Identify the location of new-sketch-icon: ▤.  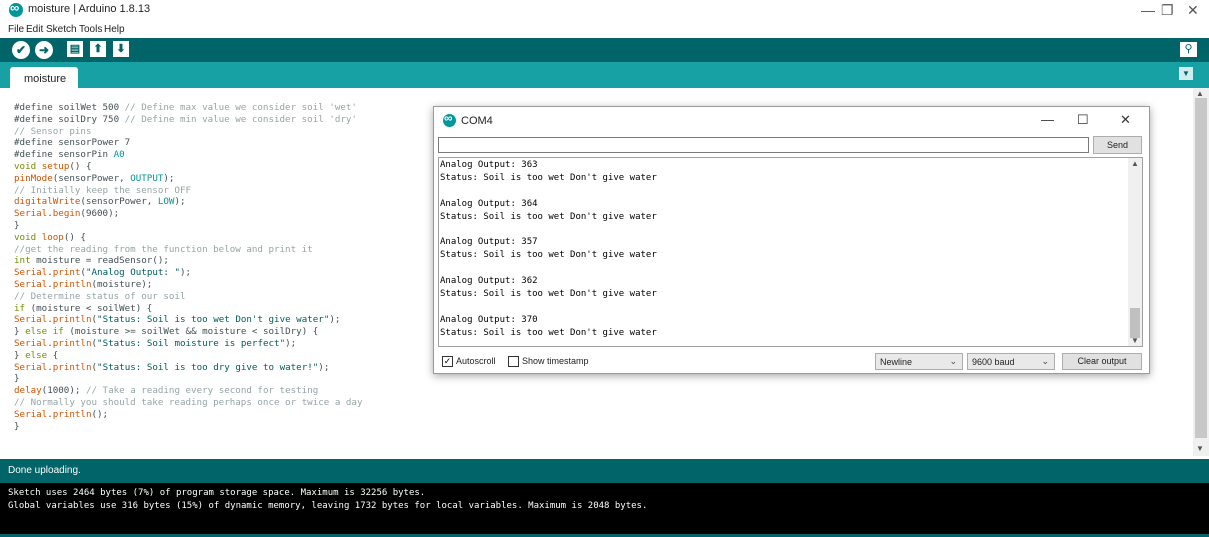
(75, 49).